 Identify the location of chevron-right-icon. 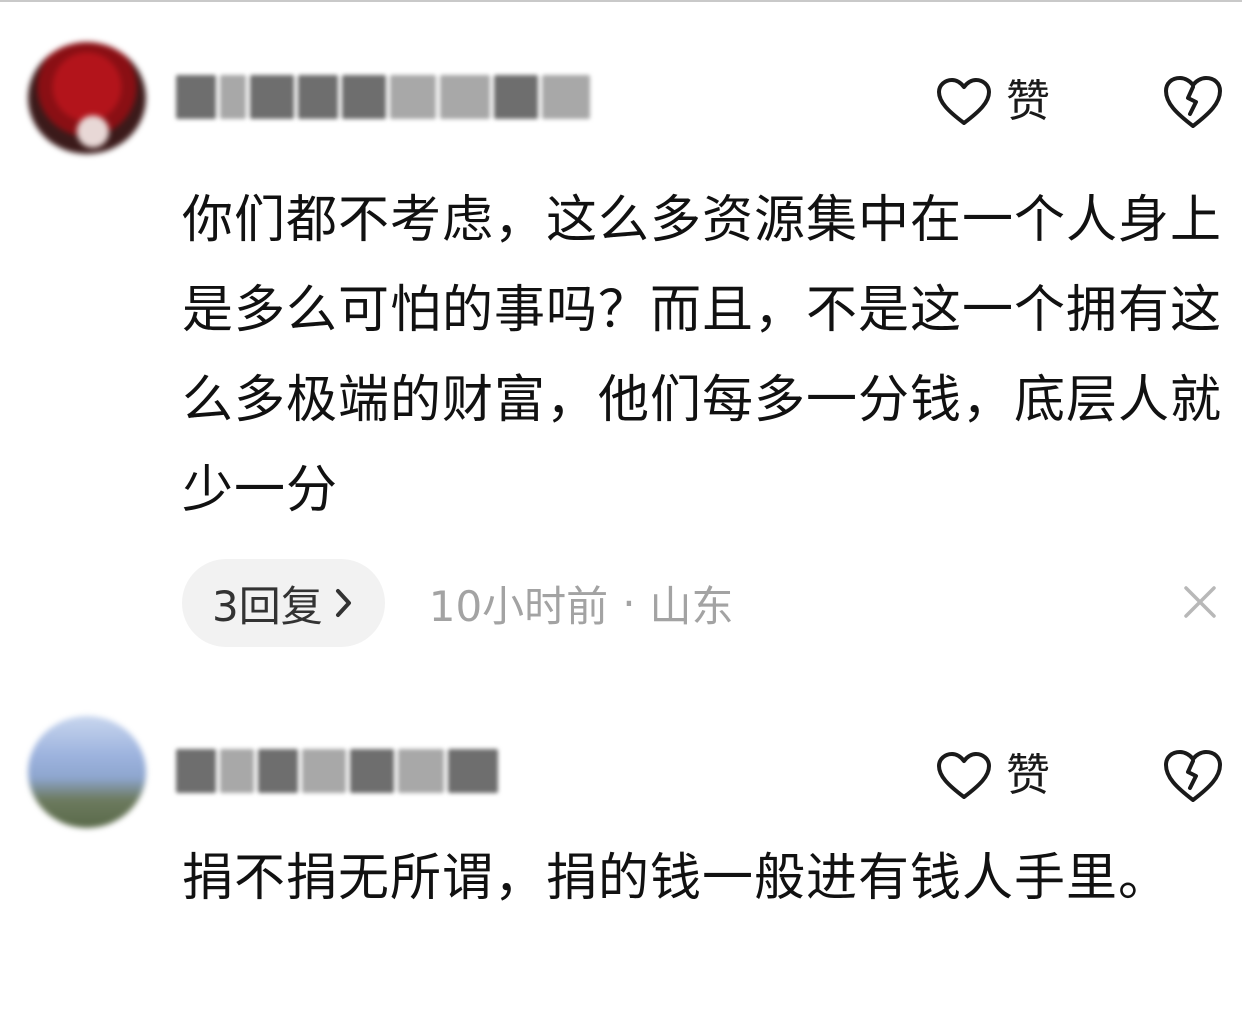
(343, 603).